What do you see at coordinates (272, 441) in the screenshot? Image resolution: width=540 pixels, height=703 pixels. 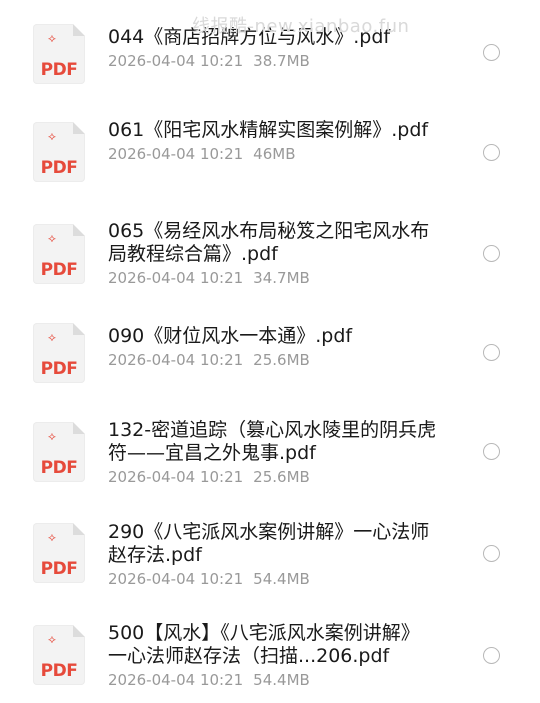 I see `file-name: 132-密道追踪（篡心风水陵里的阴兵虎符——宜昌之外鬼事.pdf` at bounding box center [272, 441].